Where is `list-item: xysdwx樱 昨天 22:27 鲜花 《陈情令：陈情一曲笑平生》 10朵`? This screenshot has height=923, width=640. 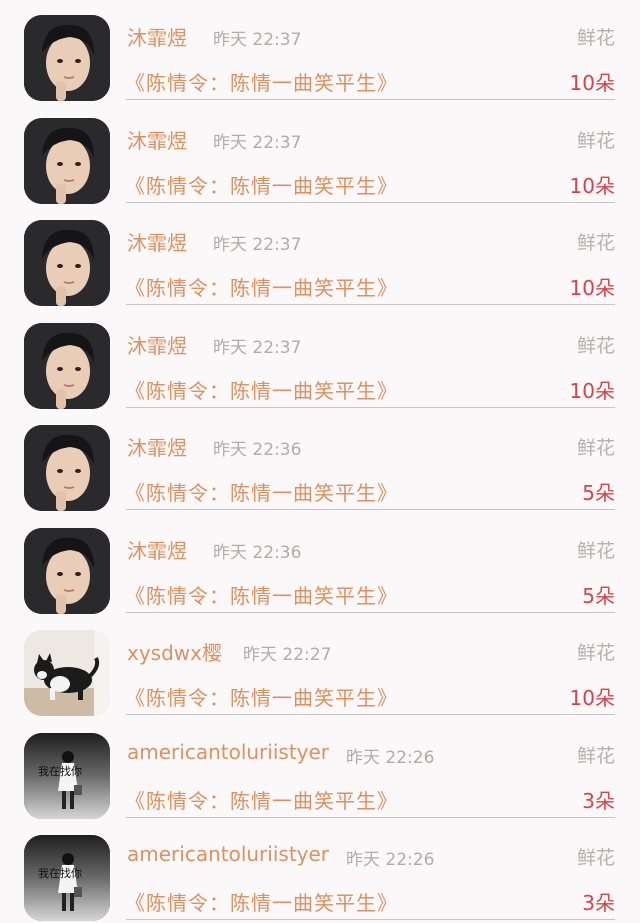 list-item: xysdwx樱 昨天 22:27 鲜花 《陈情令：陈情一曲笑平生》 10朵 is located at coordinates (320, 666).